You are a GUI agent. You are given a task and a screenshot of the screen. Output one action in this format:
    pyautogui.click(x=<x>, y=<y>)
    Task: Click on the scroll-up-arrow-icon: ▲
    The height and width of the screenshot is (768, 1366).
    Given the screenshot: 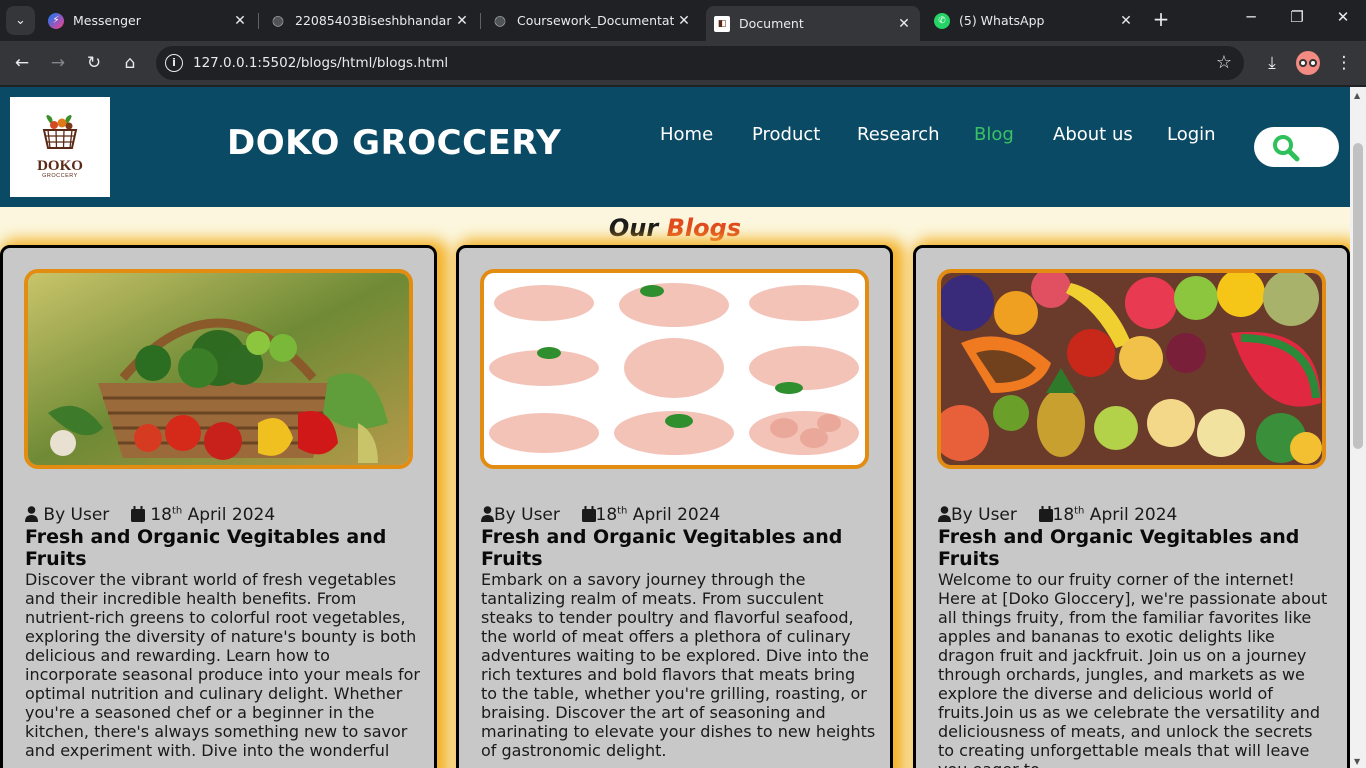 What is the action you would take?
    pyautogui.click(x=1357, y=95)
    